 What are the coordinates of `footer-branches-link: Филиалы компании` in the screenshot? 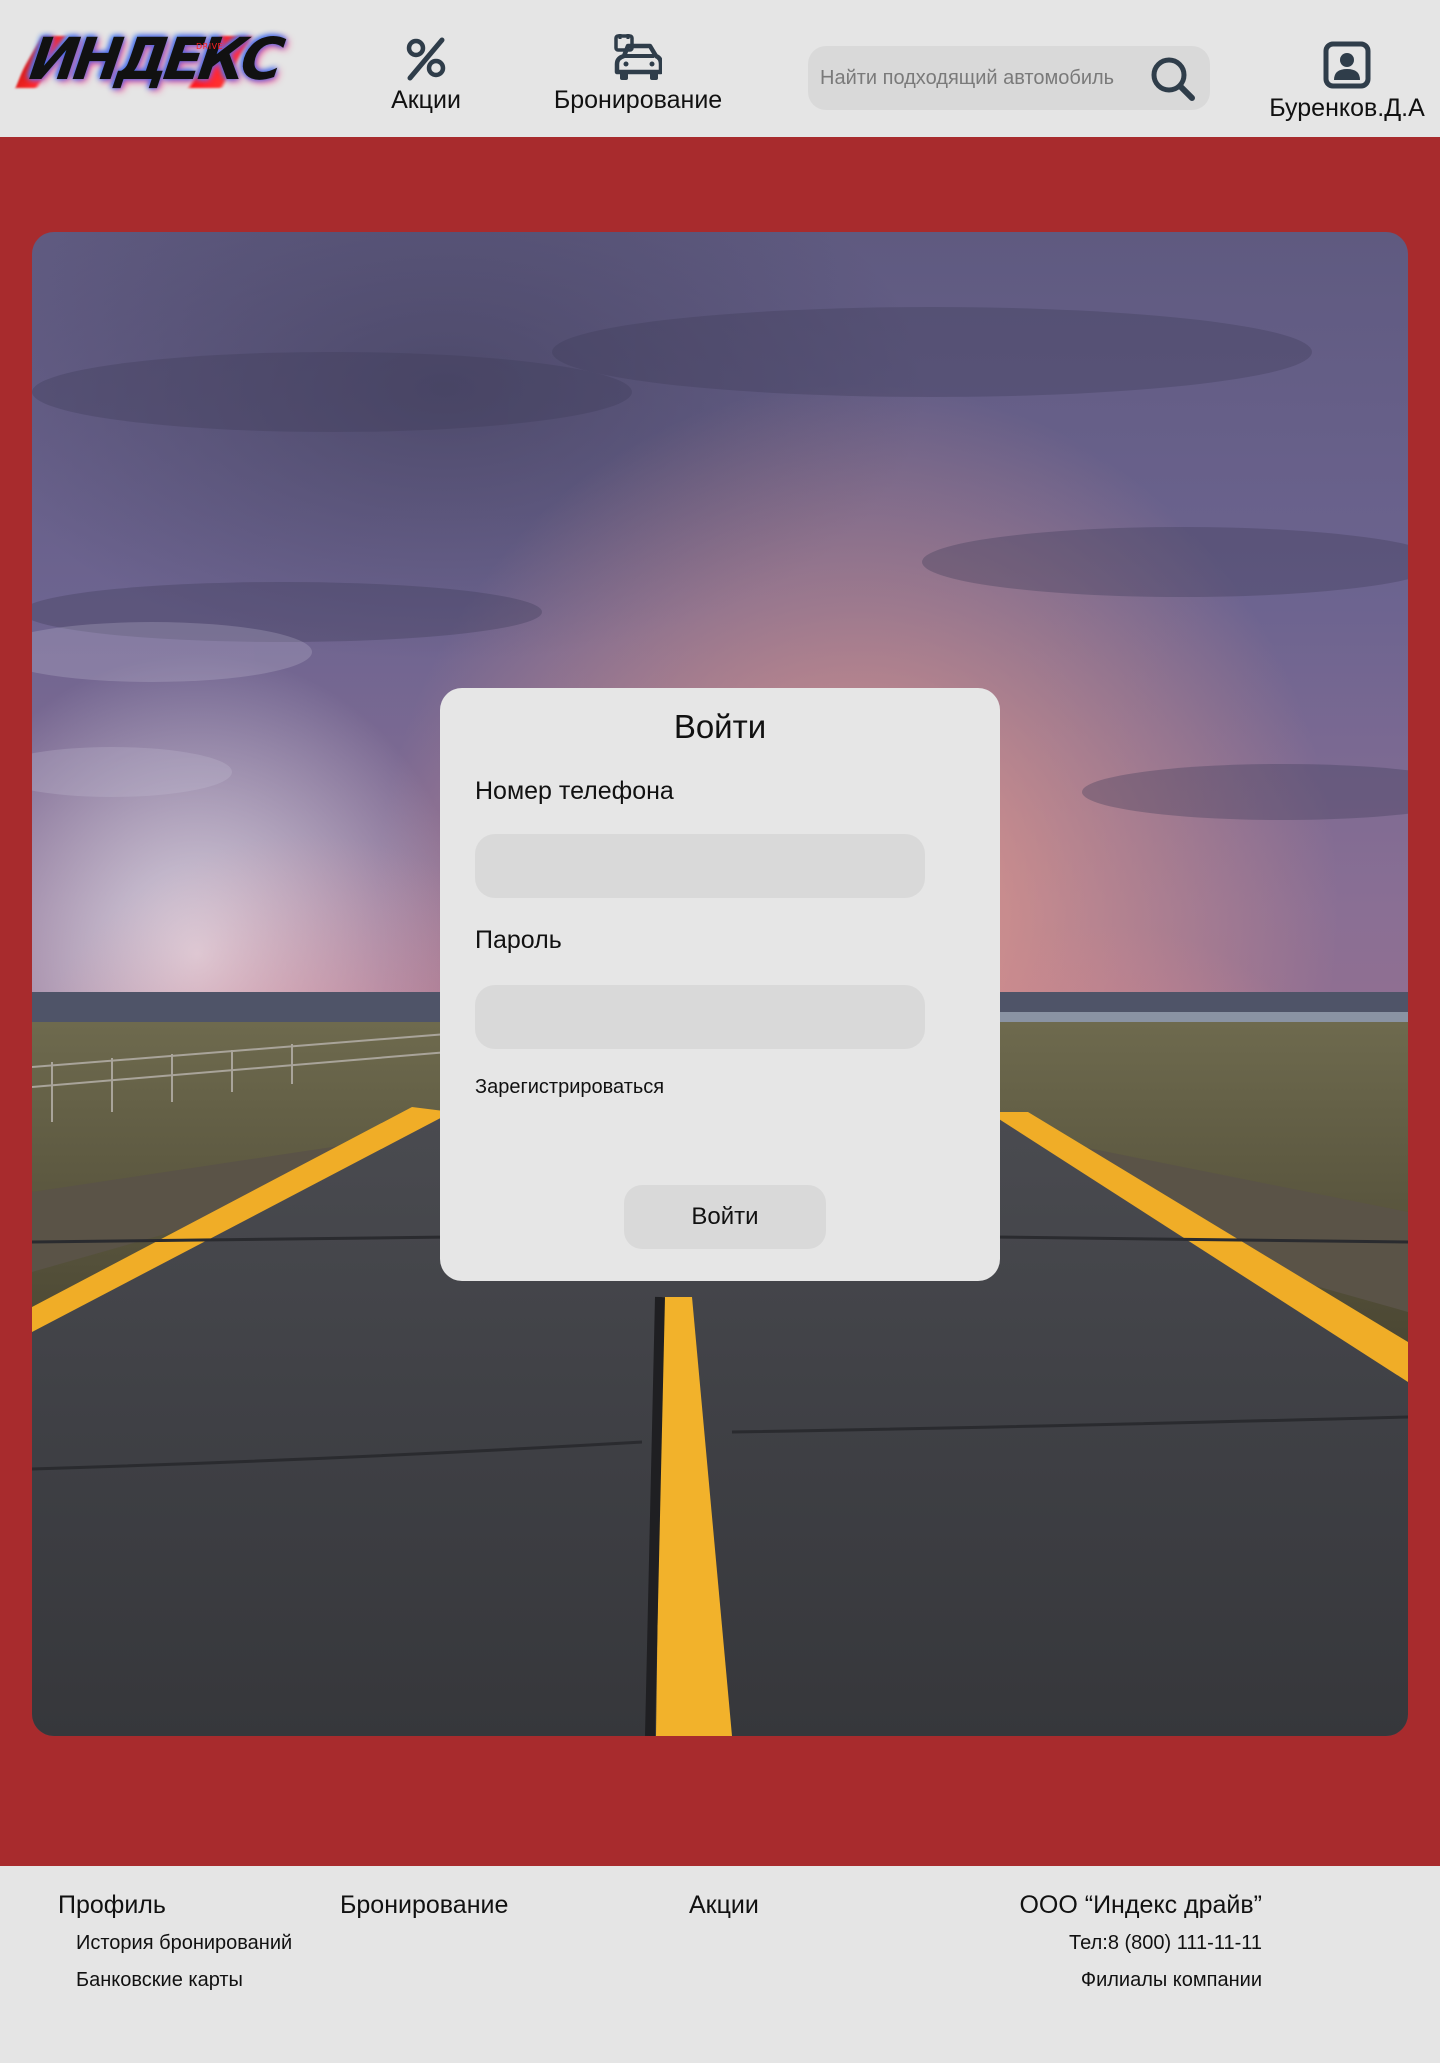 It's located at (1171, 1980).